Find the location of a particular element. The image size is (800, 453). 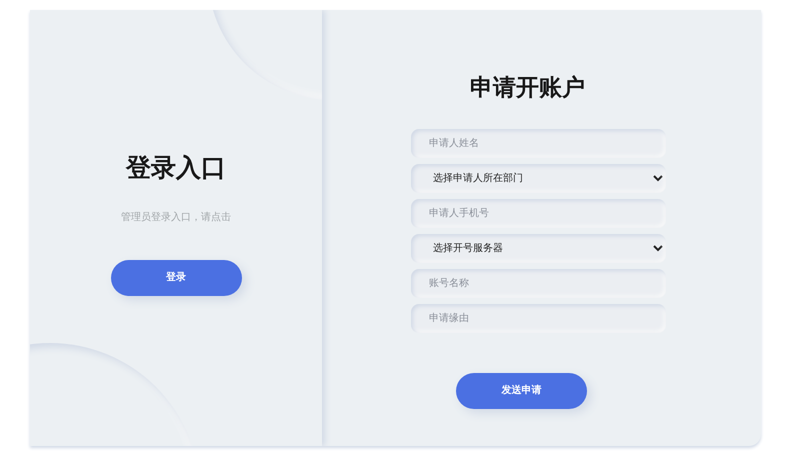

dropdown-field: 选择申请人所在部门 is located at coordinates (538, 178).